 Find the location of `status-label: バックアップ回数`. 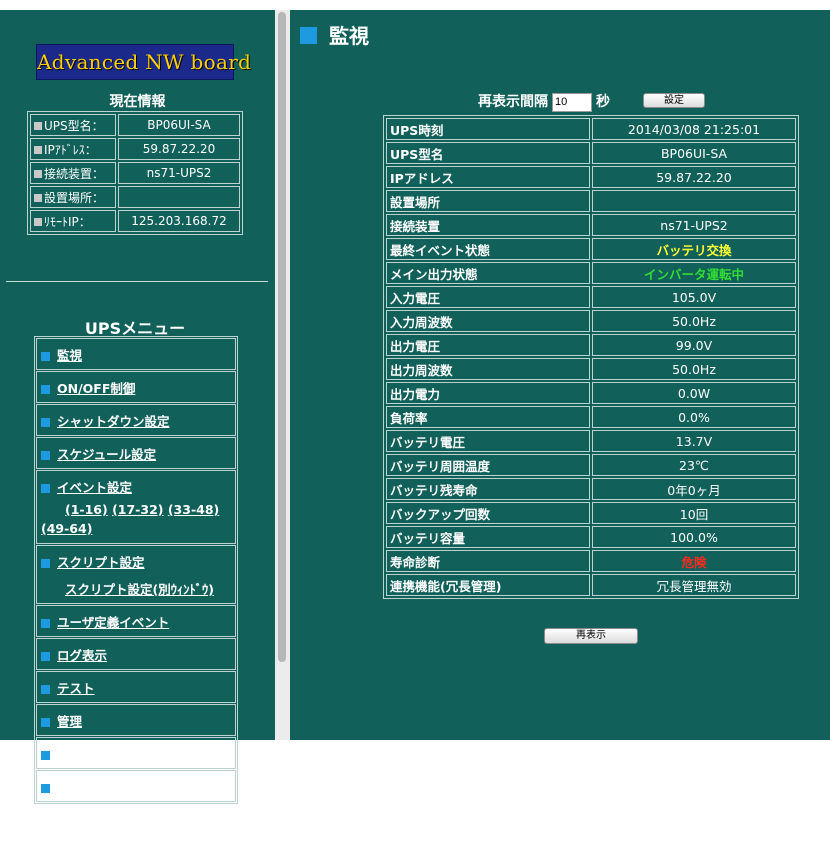

status-label: バックアップ回数 is located at coordinates (488, 513).